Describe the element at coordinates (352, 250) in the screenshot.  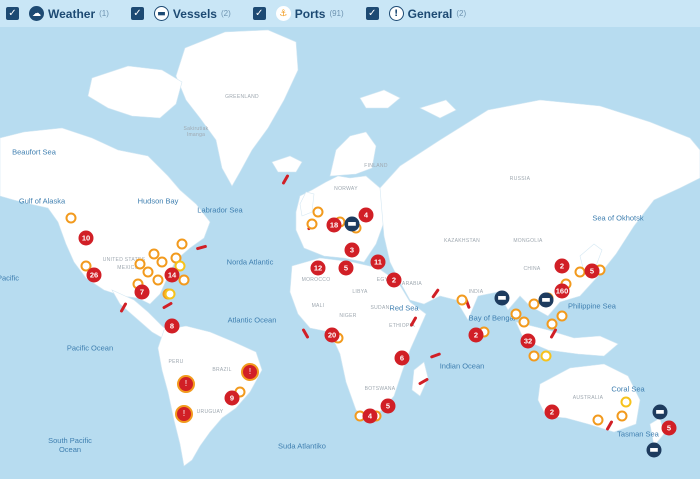
I see `cluster-marker: 3` at that location.